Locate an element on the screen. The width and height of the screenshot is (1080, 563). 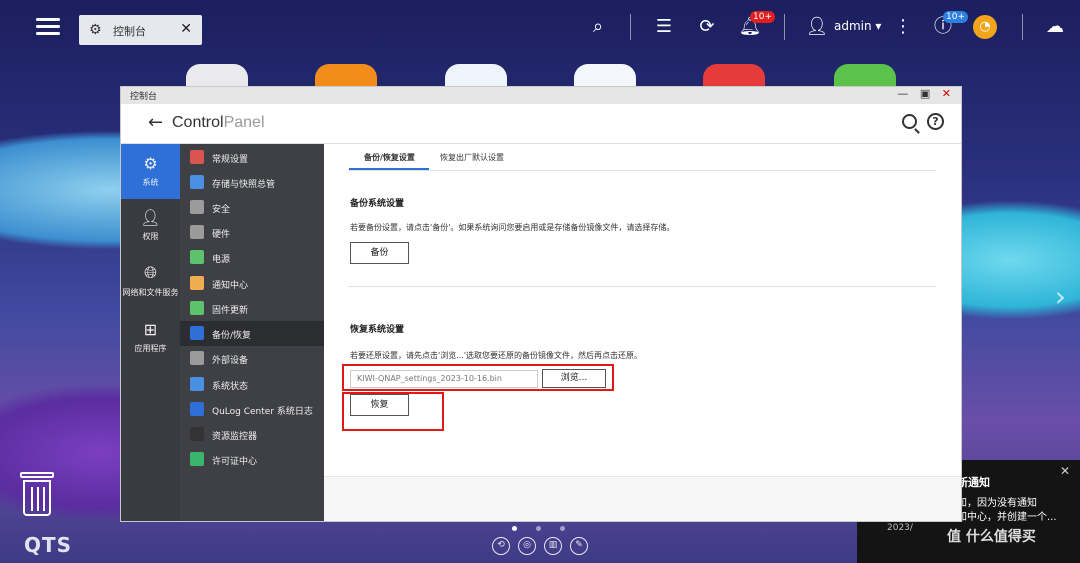
nav-network-file-services: 🌐︎ 网络和文件服务 is located at coordinates (150, 278).